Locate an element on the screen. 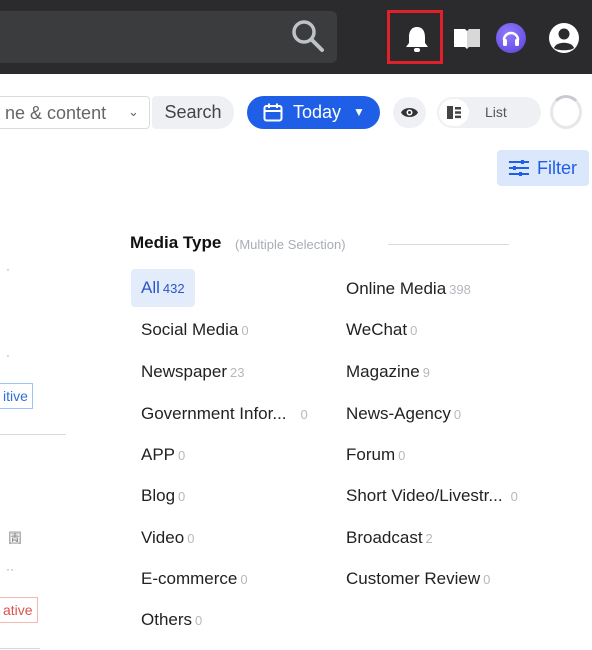 Image resolution: width=592 pixels, height=650 pixels. media-type-option-newspaper: Newspaper 23 is located at coordinates (192, 372).